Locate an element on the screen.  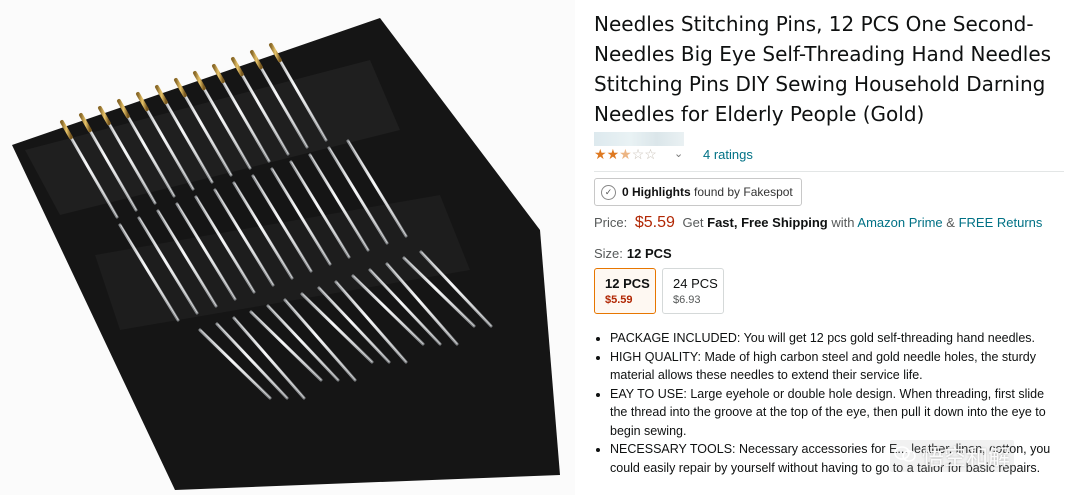
watermark-text: 悟空和解 is located at coordinates (966, 457).